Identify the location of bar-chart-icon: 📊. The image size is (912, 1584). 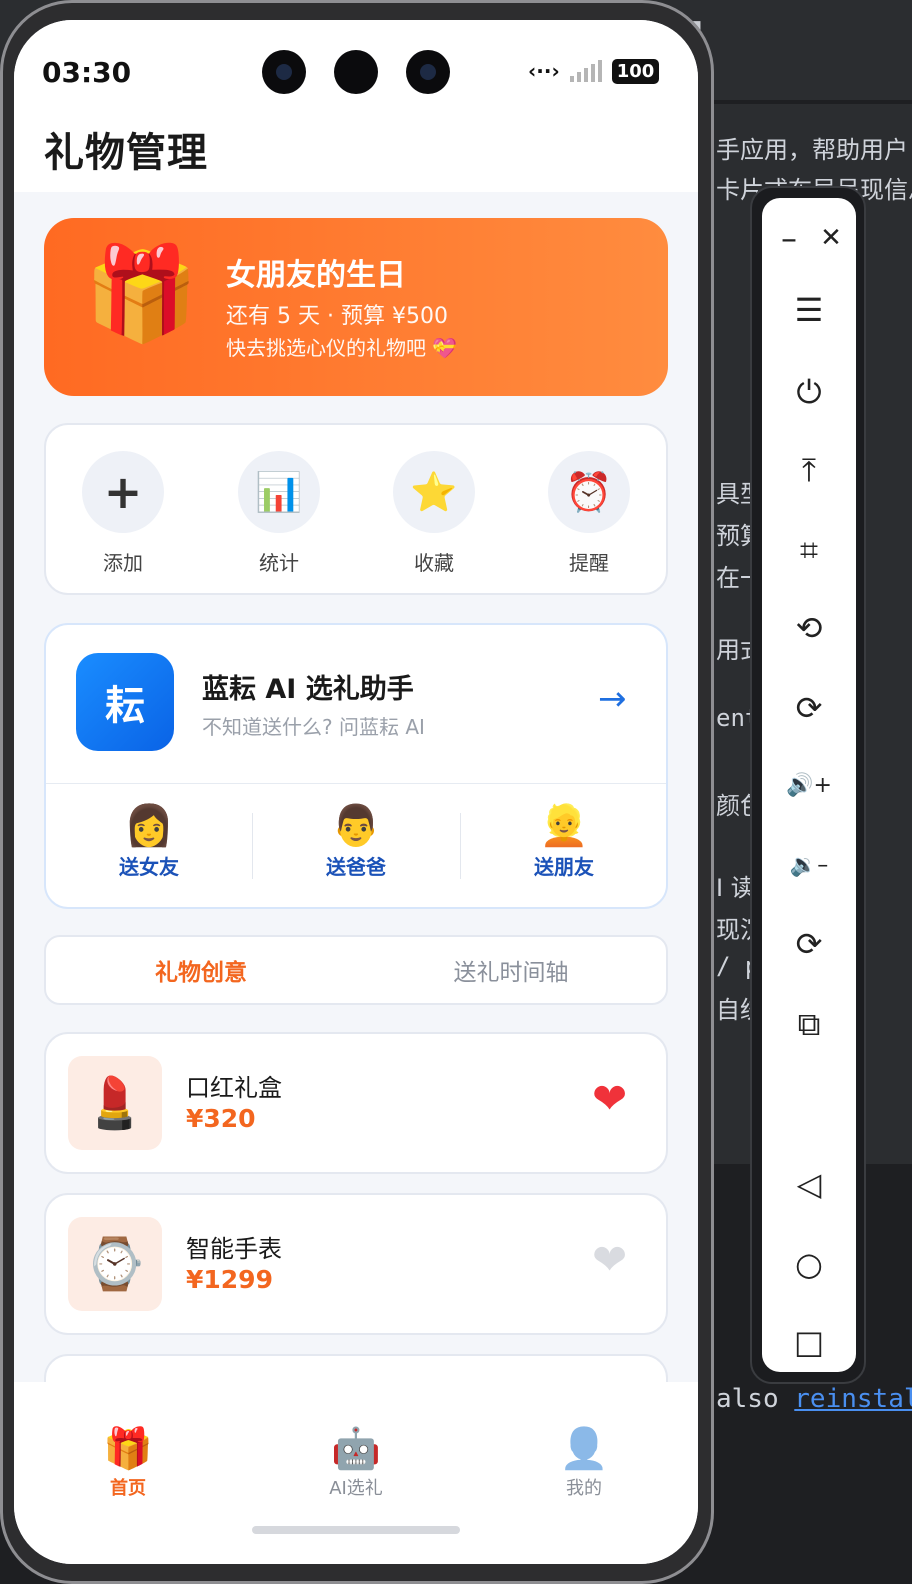
(279, 492).